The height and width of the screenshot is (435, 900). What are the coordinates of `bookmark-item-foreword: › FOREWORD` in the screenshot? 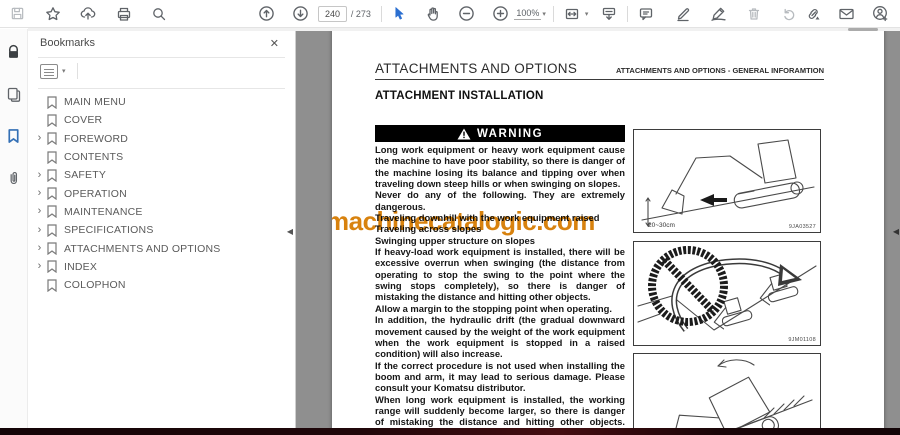 It's located at (161, 139).